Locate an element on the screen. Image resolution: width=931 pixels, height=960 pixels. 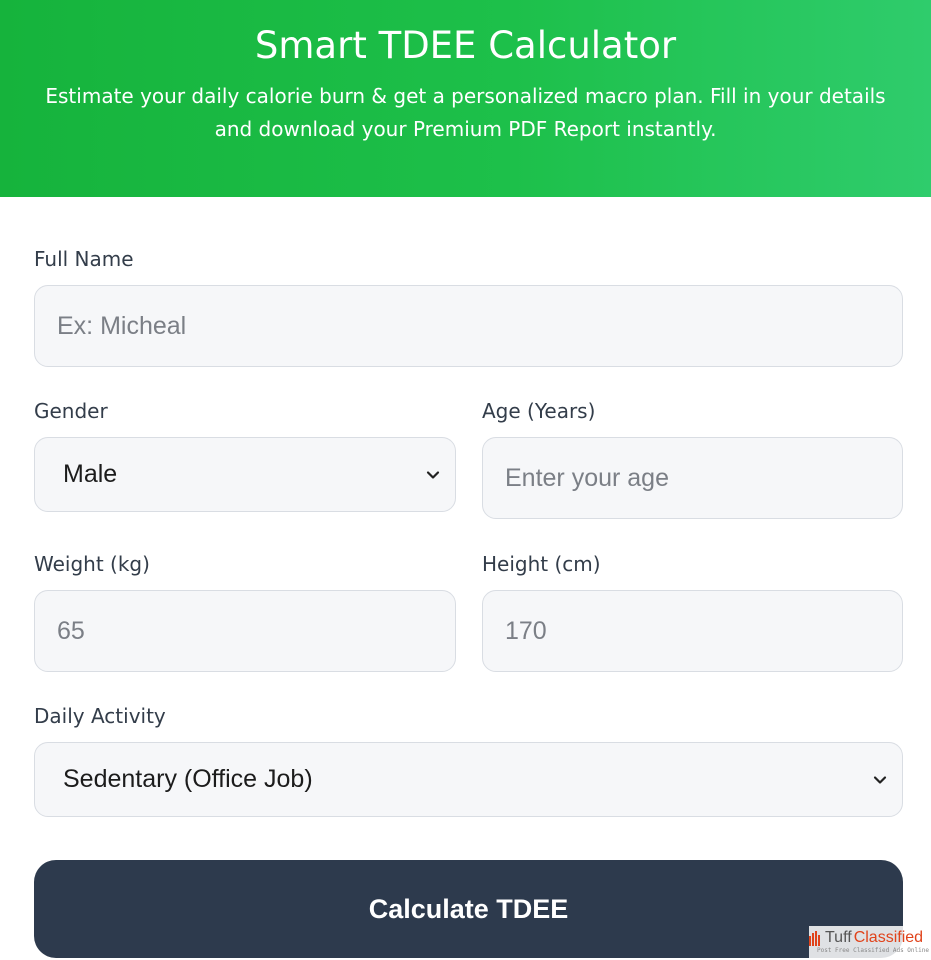
calculate-tdee-button: Calculate TDEE is located at coordinates (468, 909).